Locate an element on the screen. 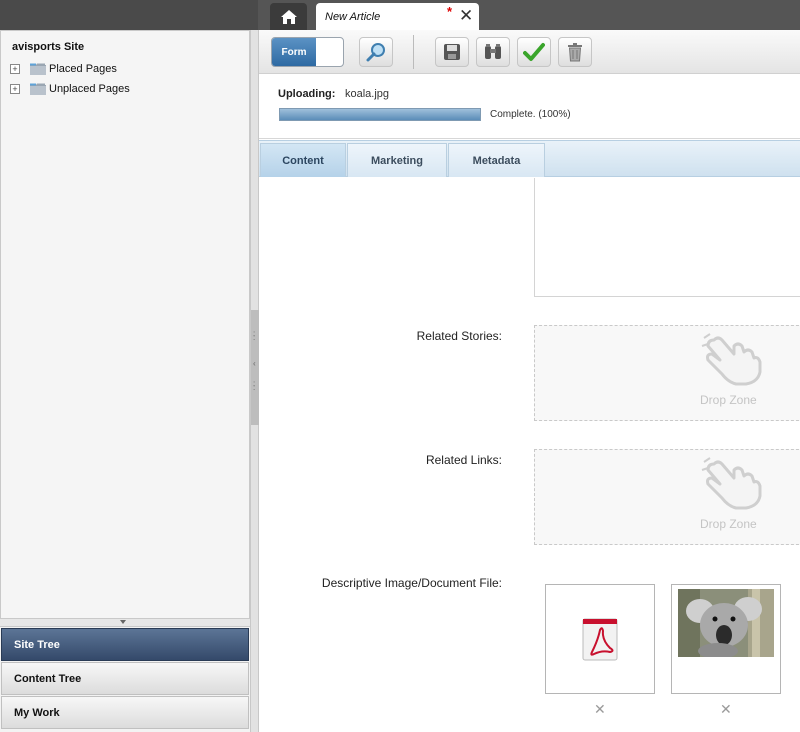  find-button is located at coordinates (493, 52).